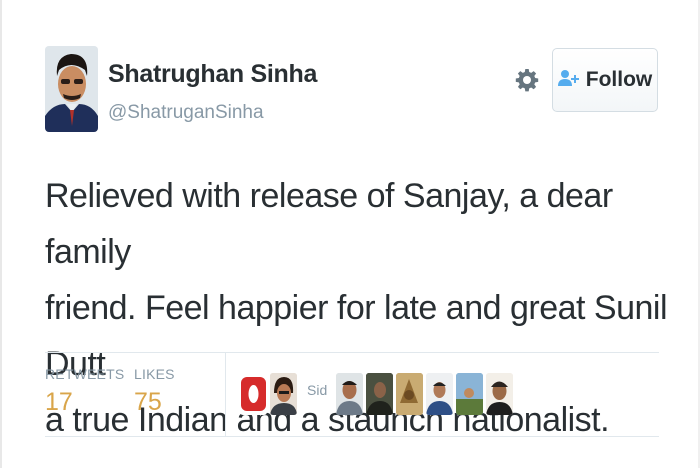  Describe the element at coordinates (1, 234) in the screenshot. I see `left-edge-rule` at that location.